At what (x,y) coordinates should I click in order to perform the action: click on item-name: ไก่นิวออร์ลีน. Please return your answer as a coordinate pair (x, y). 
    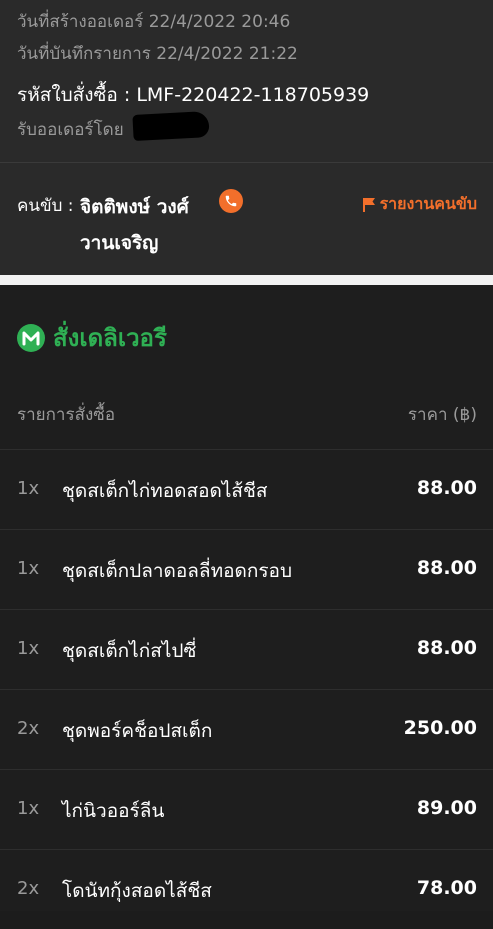
    Looking at the image, I should click on (113, 811).